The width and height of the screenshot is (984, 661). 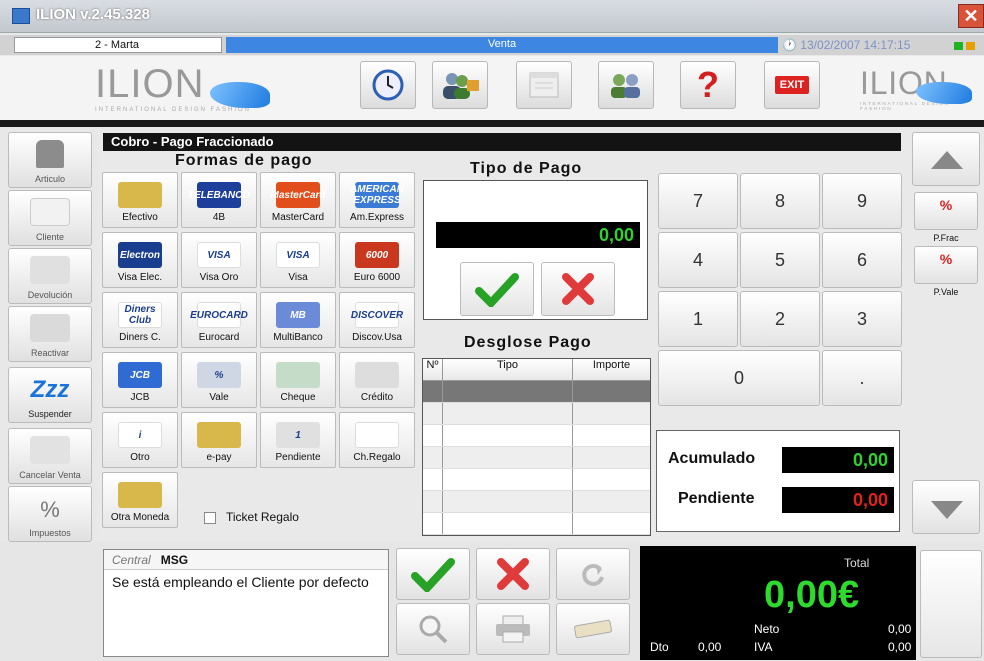 What do you see at coordinates (140, 435) in the screenshot?
I see `otro-icon: i` at bounding box center [140, 435].